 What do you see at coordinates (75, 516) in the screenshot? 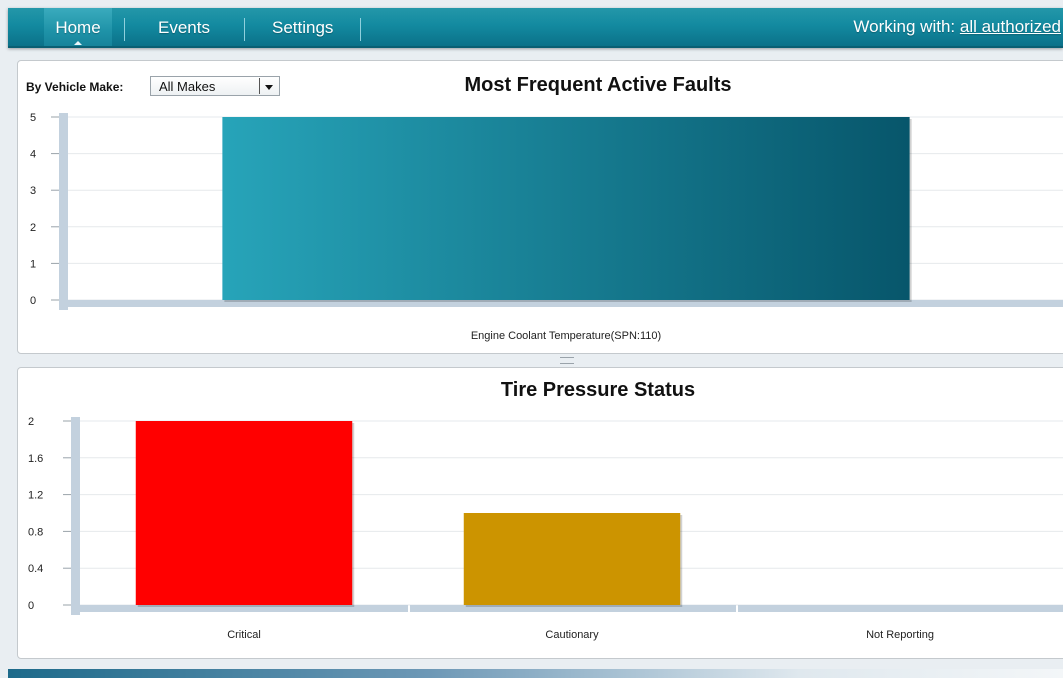
I see `tire-y-axis` at bounding box center [75, 516].